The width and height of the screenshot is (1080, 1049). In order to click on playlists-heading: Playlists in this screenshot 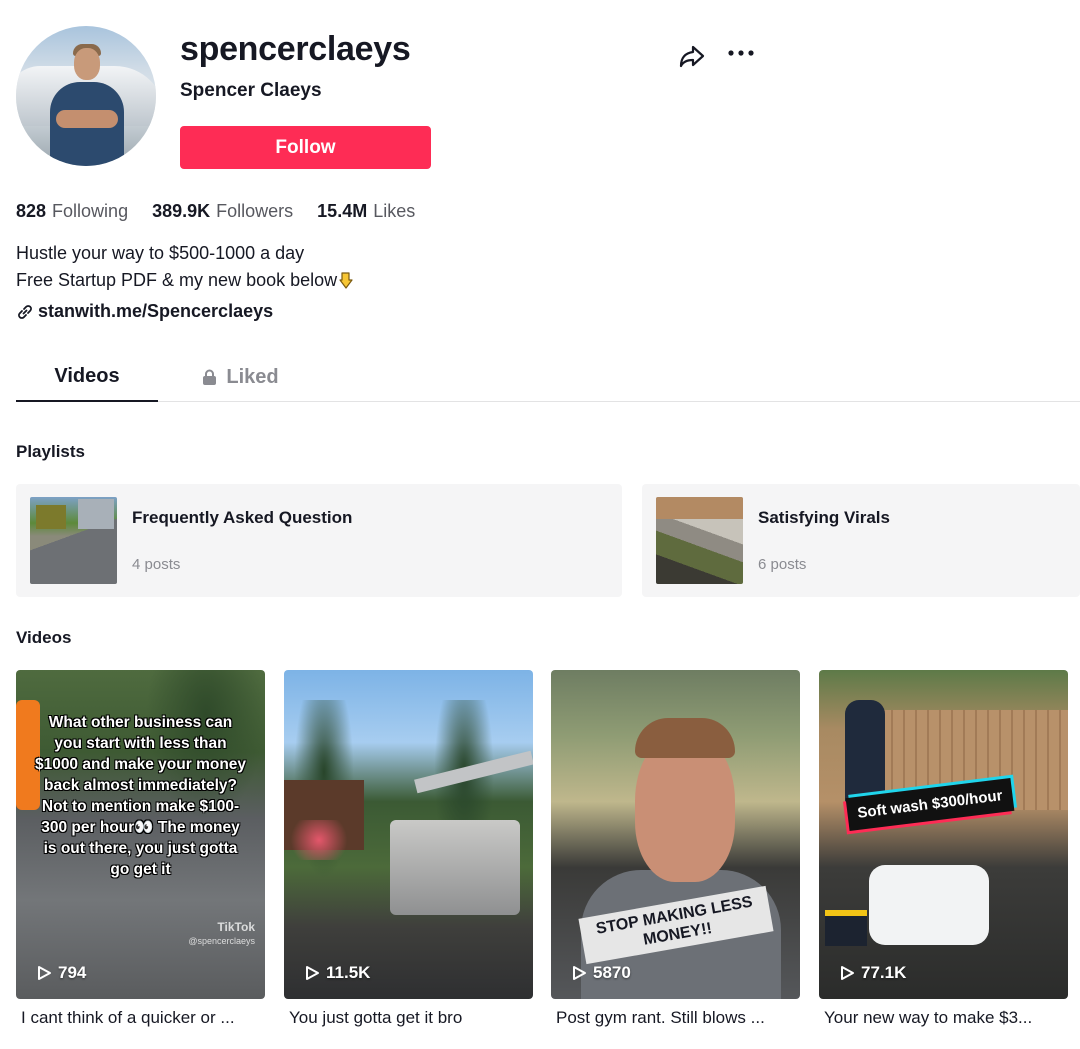, I will do `click(50, 451)`.